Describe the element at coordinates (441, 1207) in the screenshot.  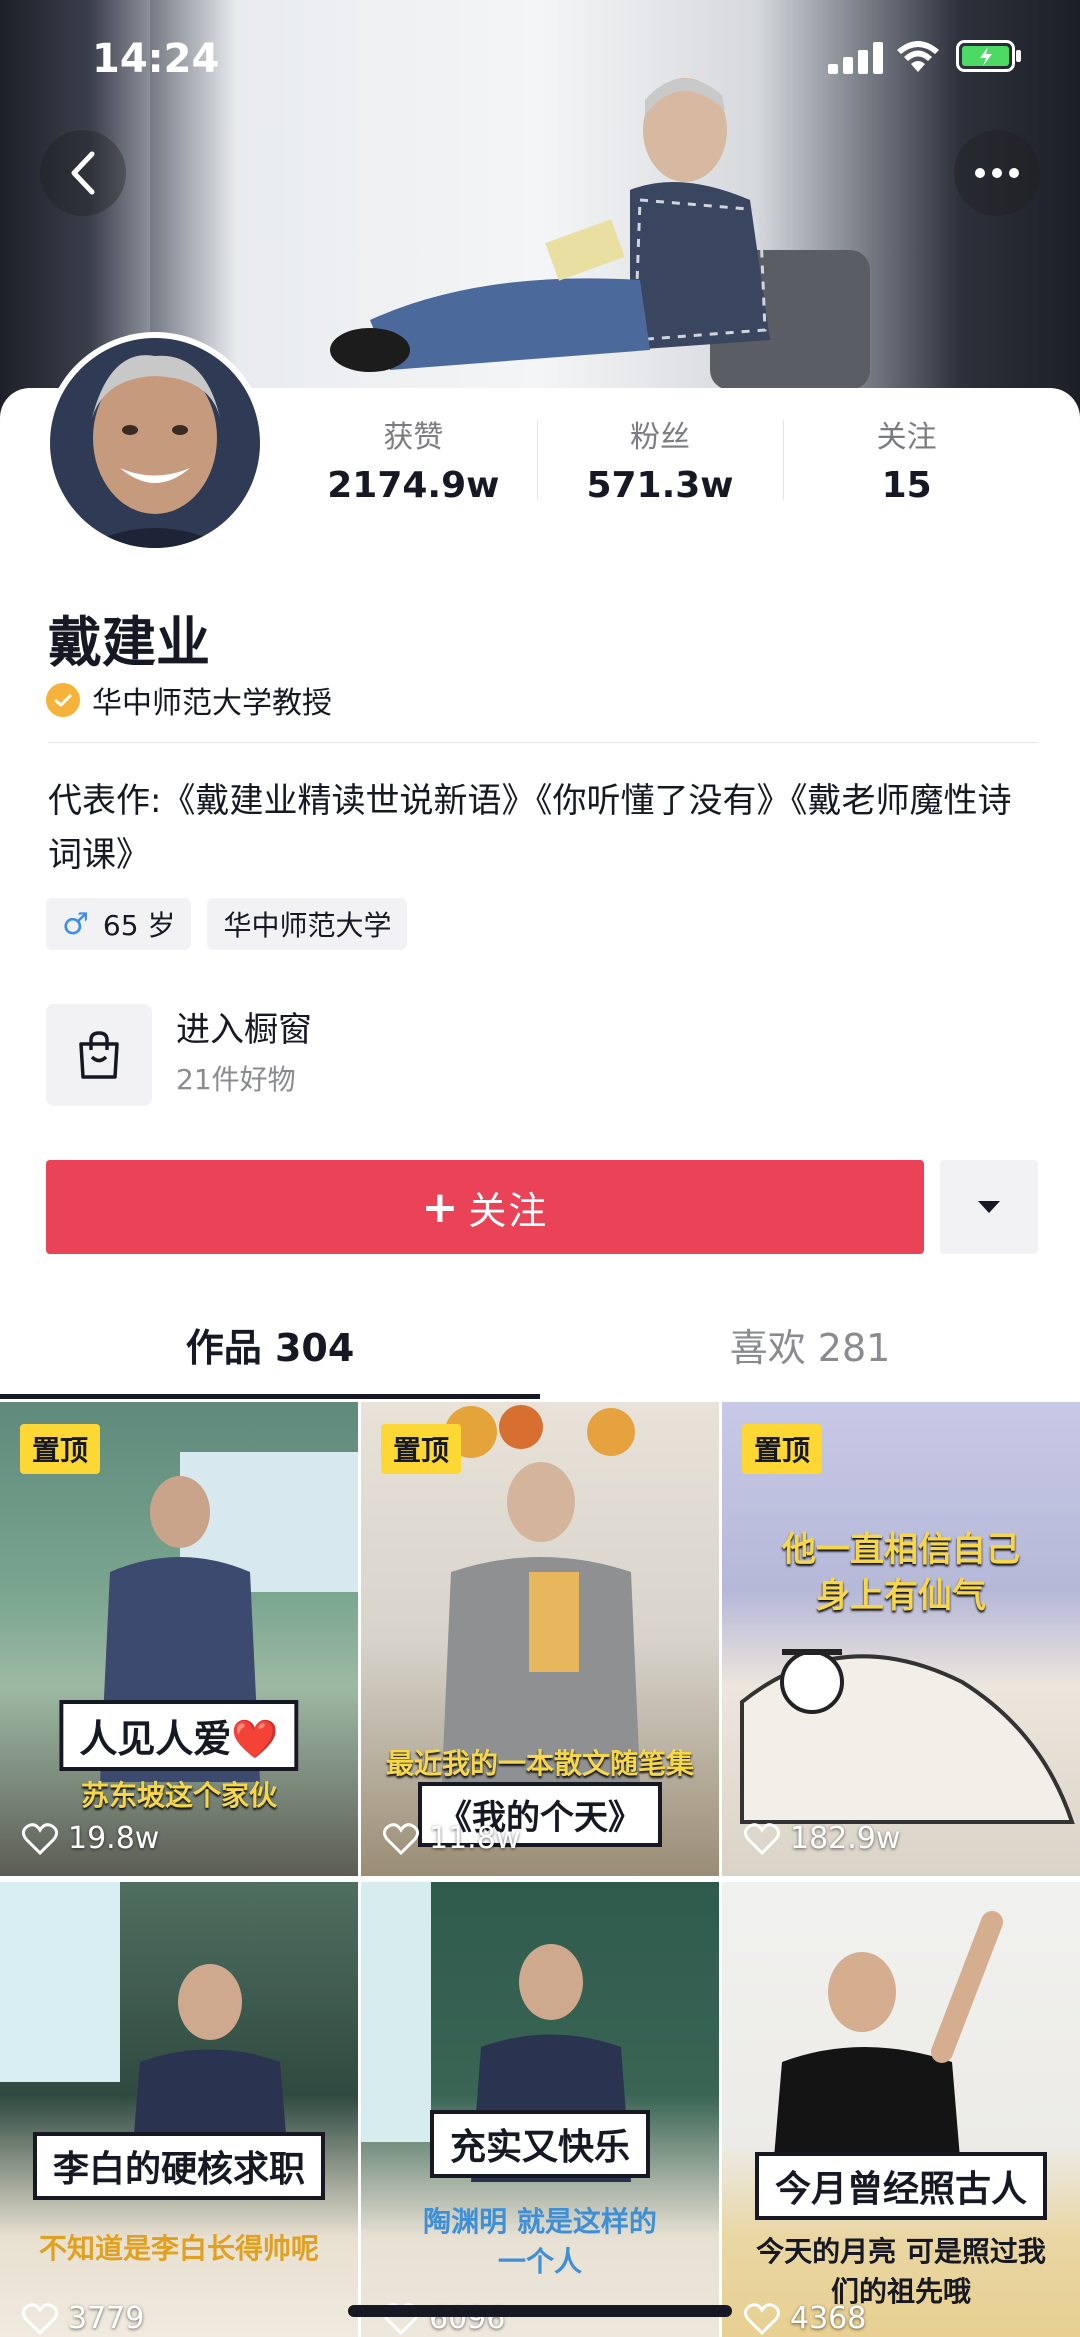
I see `plus-icon: +` at that location.